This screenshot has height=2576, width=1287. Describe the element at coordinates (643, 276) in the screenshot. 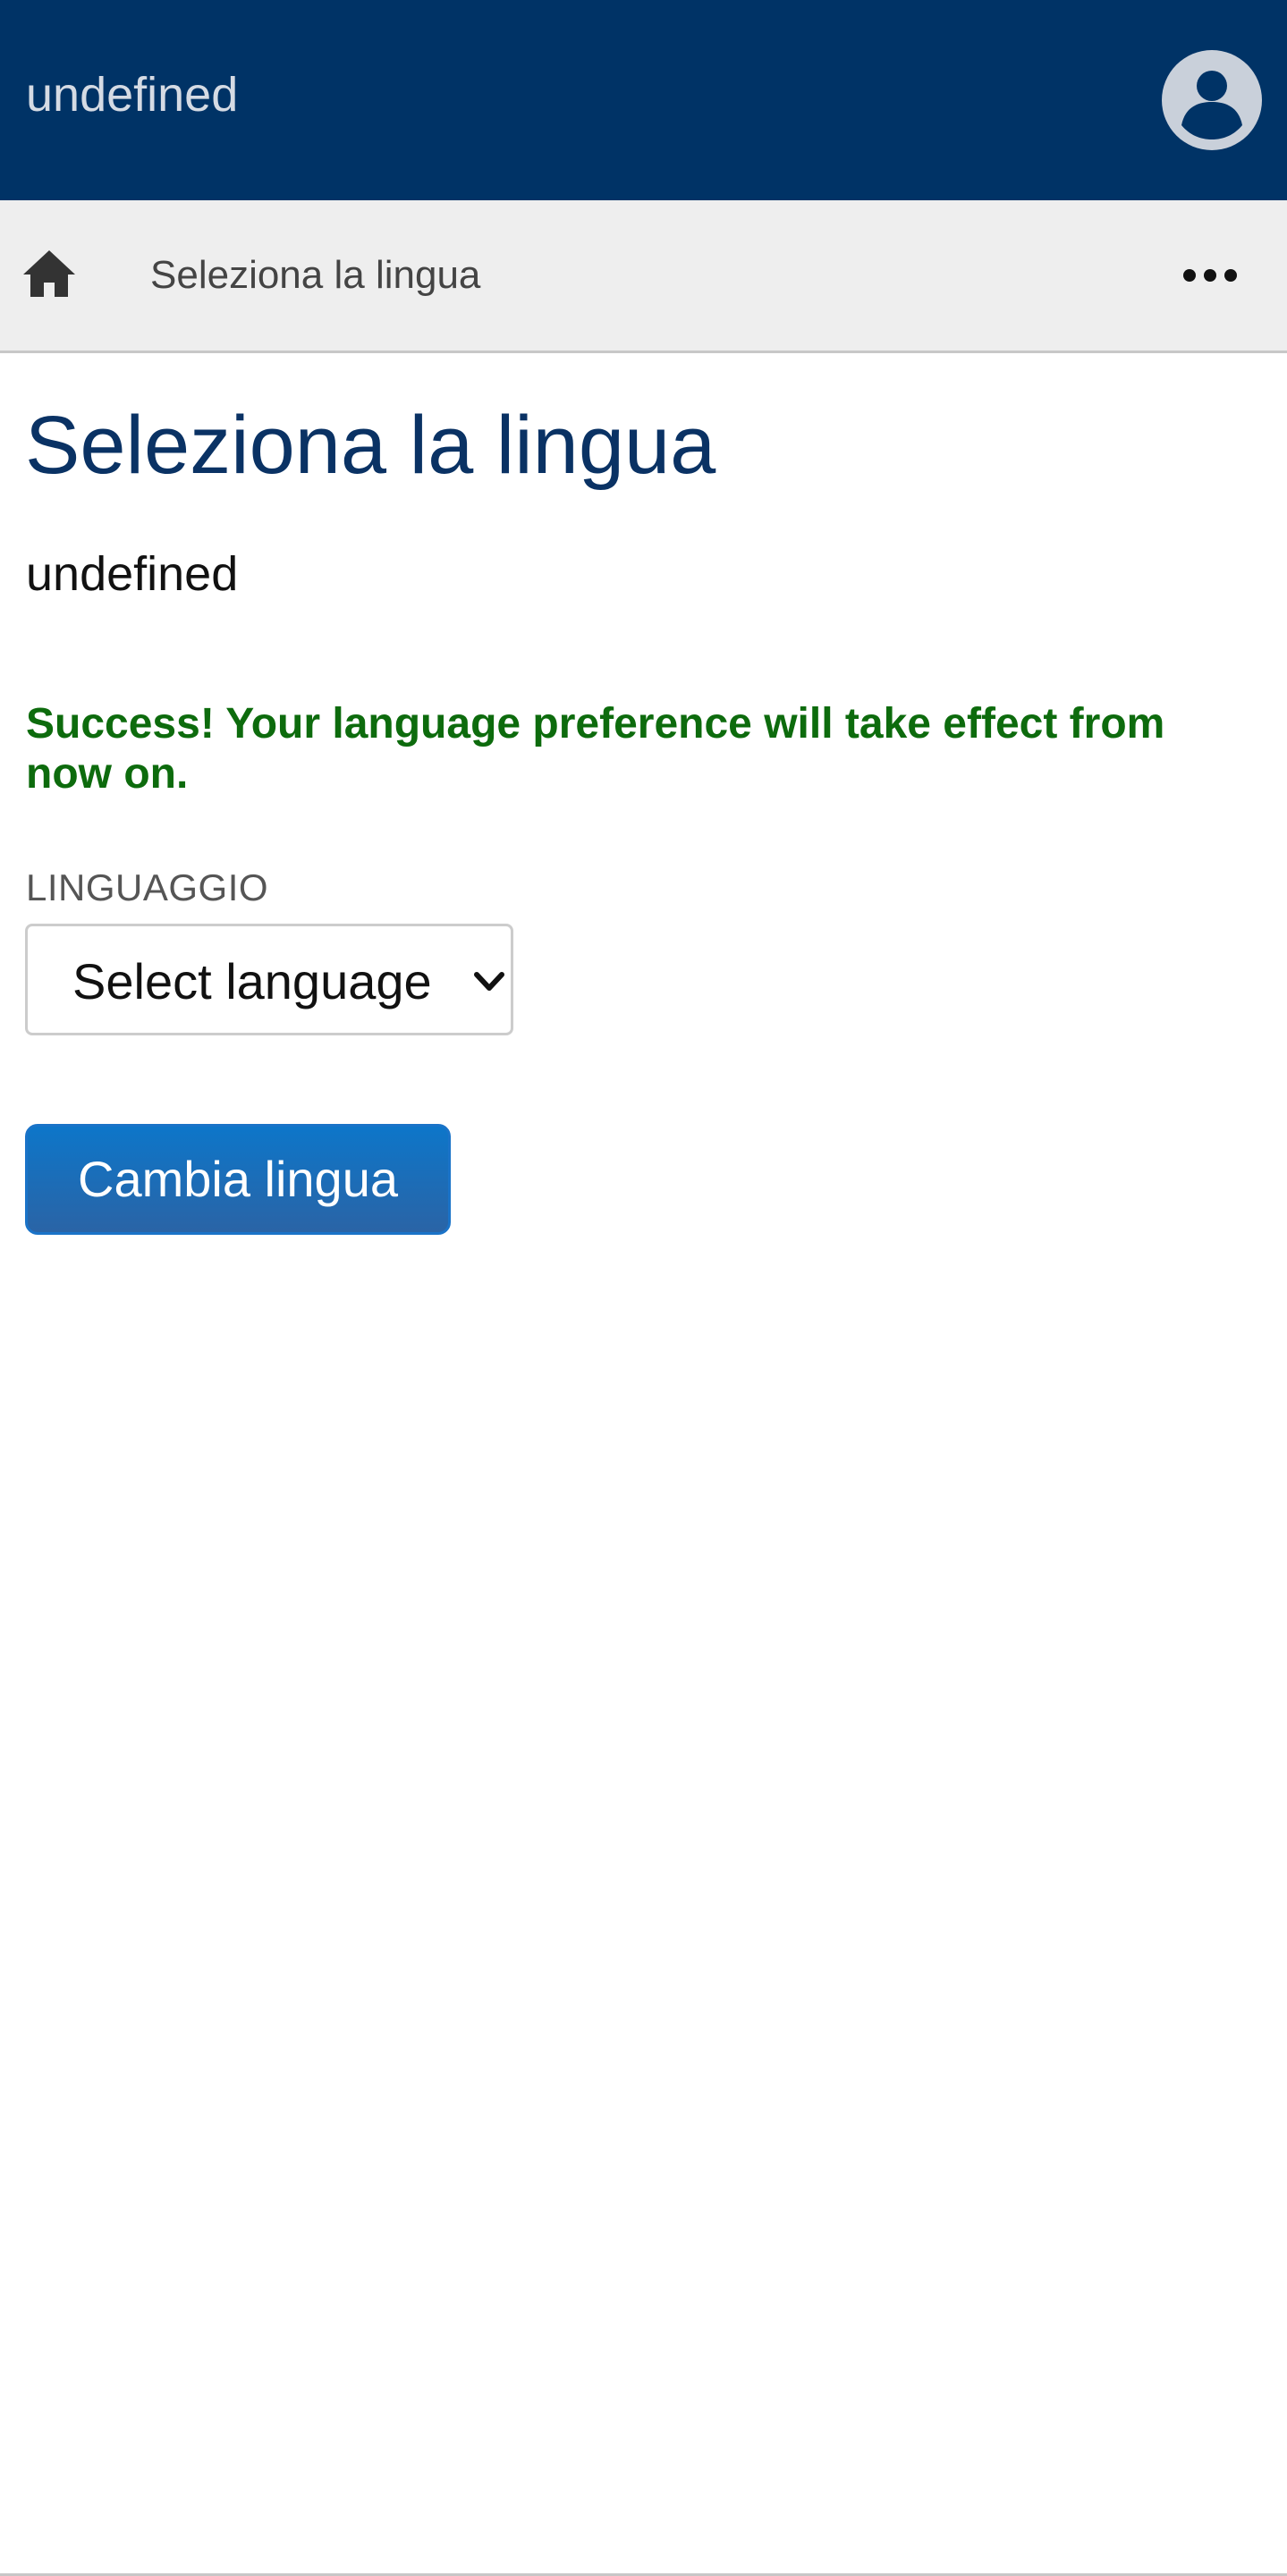

I see `breadcrumb: Seleziona la lingua` at that location.